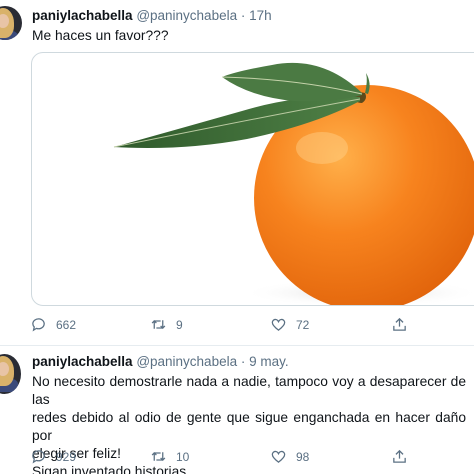  I want to click on tweet-text-line: Me haces un favor???, so click(100, 35).